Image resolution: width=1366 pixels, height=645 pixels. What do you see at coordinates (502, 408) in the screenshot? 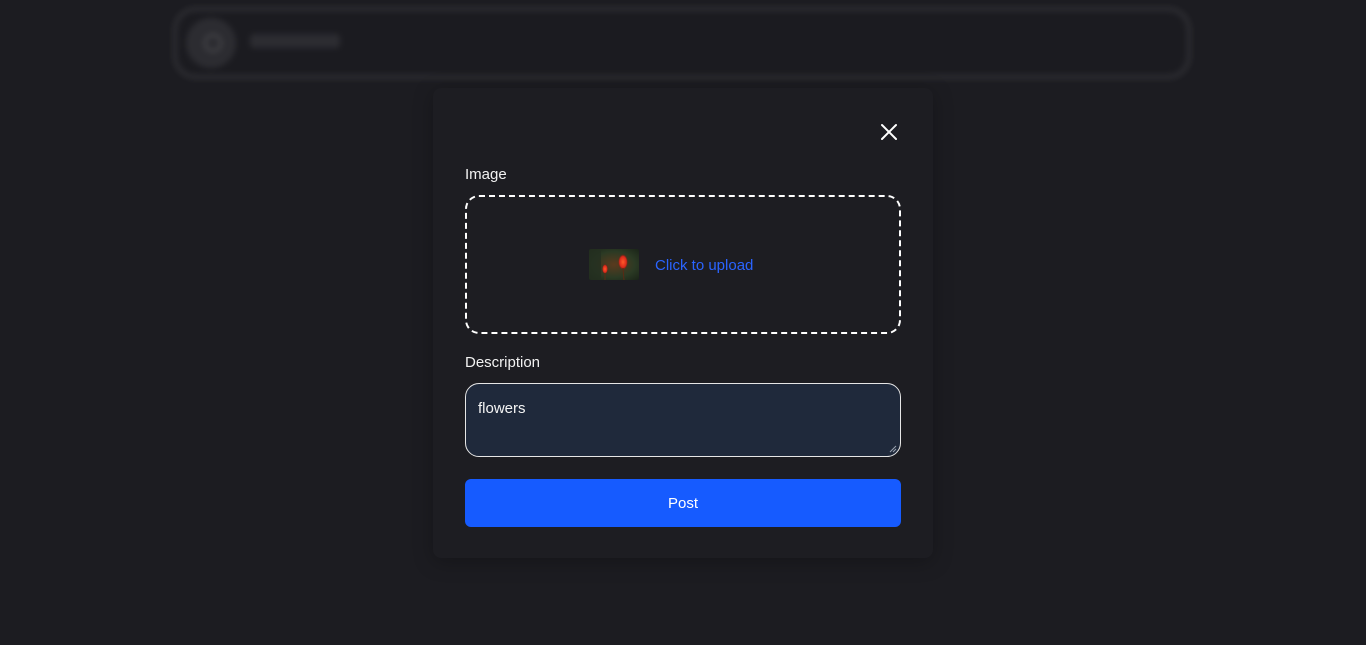
I see `description-value: flowers` at bounding box center [502, 408].